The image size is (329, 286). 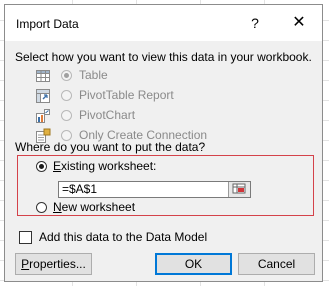 What do you see at coordinates (276, 264) in the screenshot?
I see `cancel-button: Cancel` at bounding box center [276, 264].